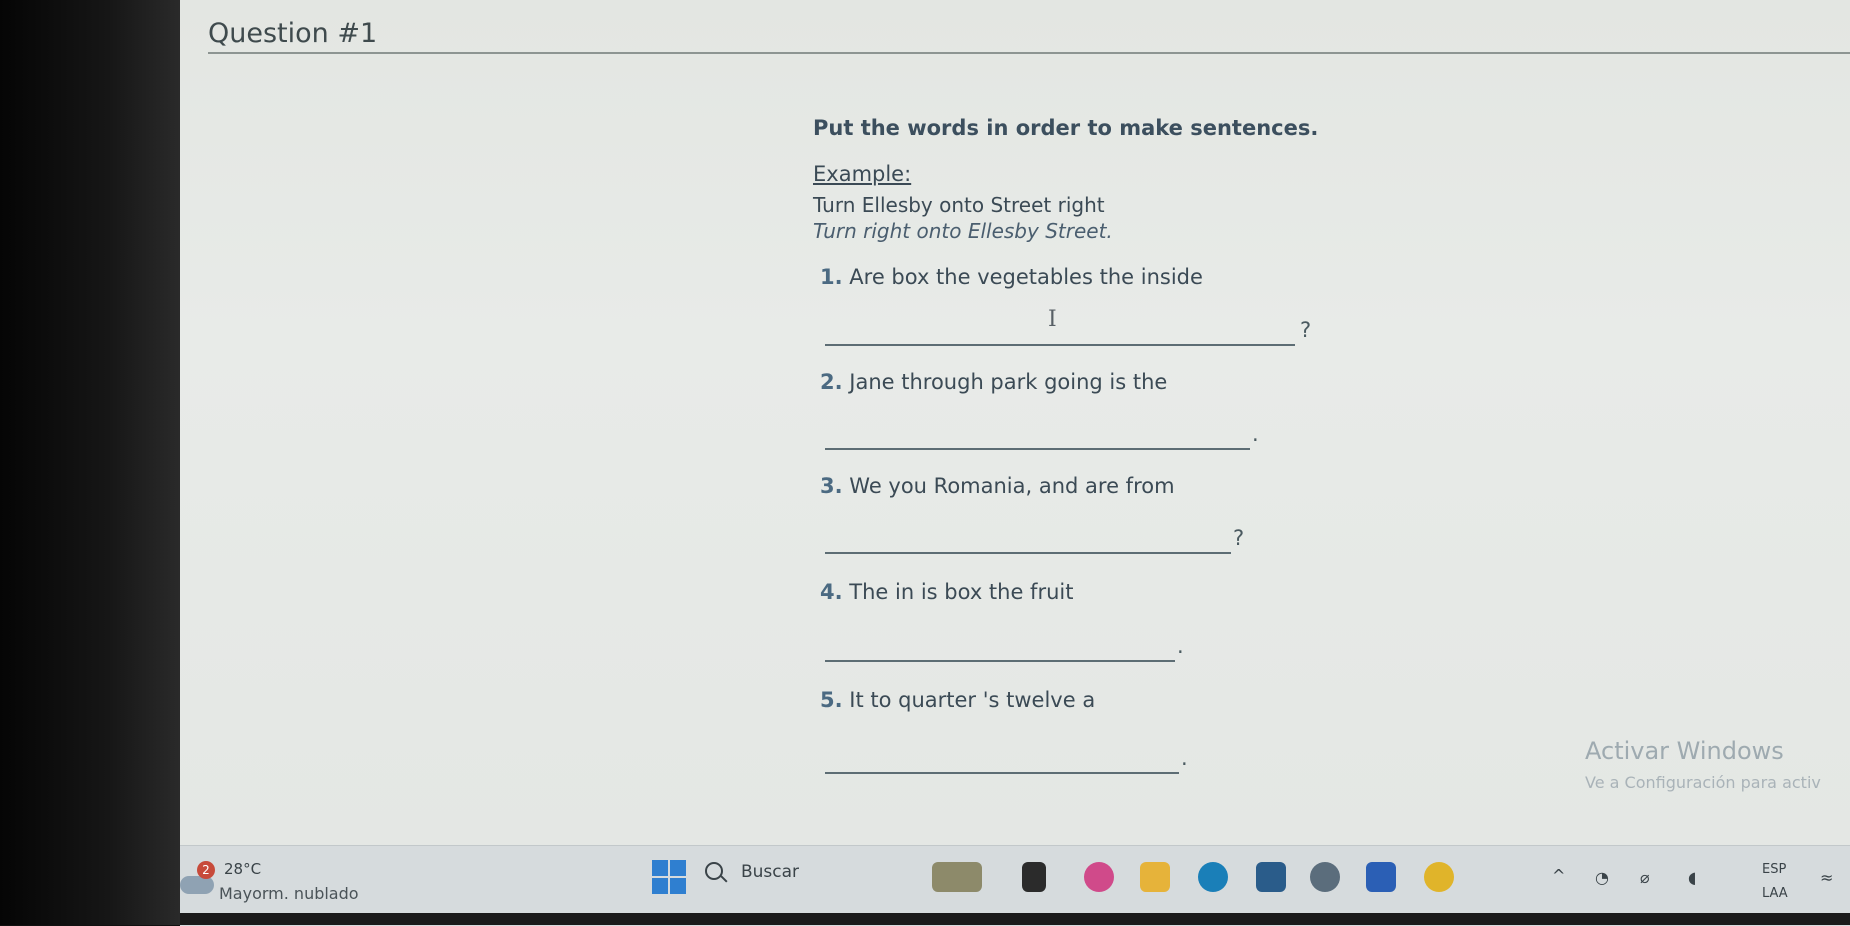 This screenshot has height=926, width=1850. I want to click on search-icon, so click(714, 871).